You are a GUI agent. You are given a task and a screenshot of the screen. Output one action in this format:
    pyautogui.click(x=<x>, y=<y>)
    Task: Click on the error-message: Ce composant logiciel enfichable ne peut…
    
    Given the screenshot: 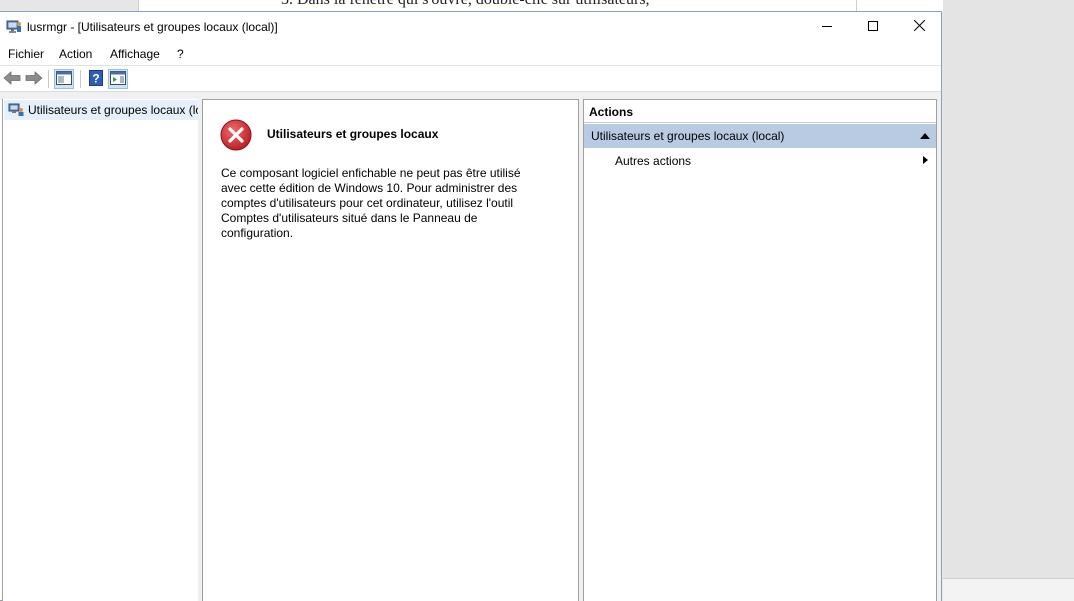 What is the action you would take?
    pyautogui.click(x=381, y=203)
    